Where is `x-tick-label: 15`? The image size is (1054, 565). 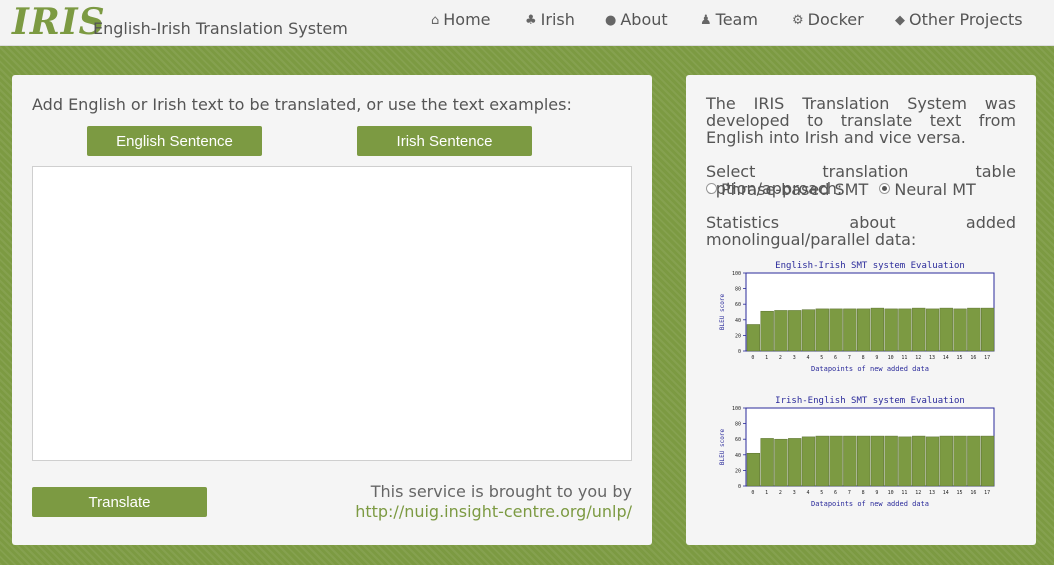 x-tick-label: 15 is located at coordinates (960, 493).